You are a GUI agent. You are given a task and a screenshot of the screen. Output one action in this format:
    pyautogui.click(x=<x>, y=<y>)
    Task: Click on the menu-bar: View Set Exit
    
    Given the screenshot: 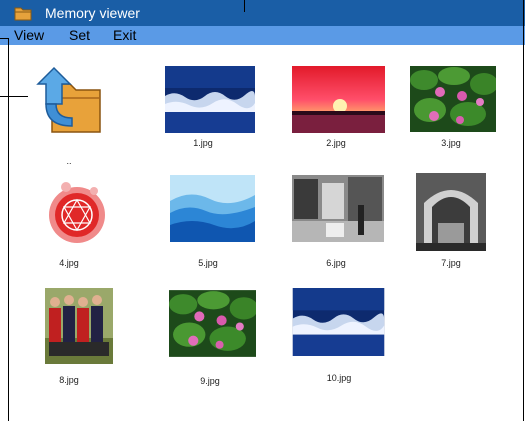 What is the action you would take?
    pyautogui.click(x=262, y=35)
    